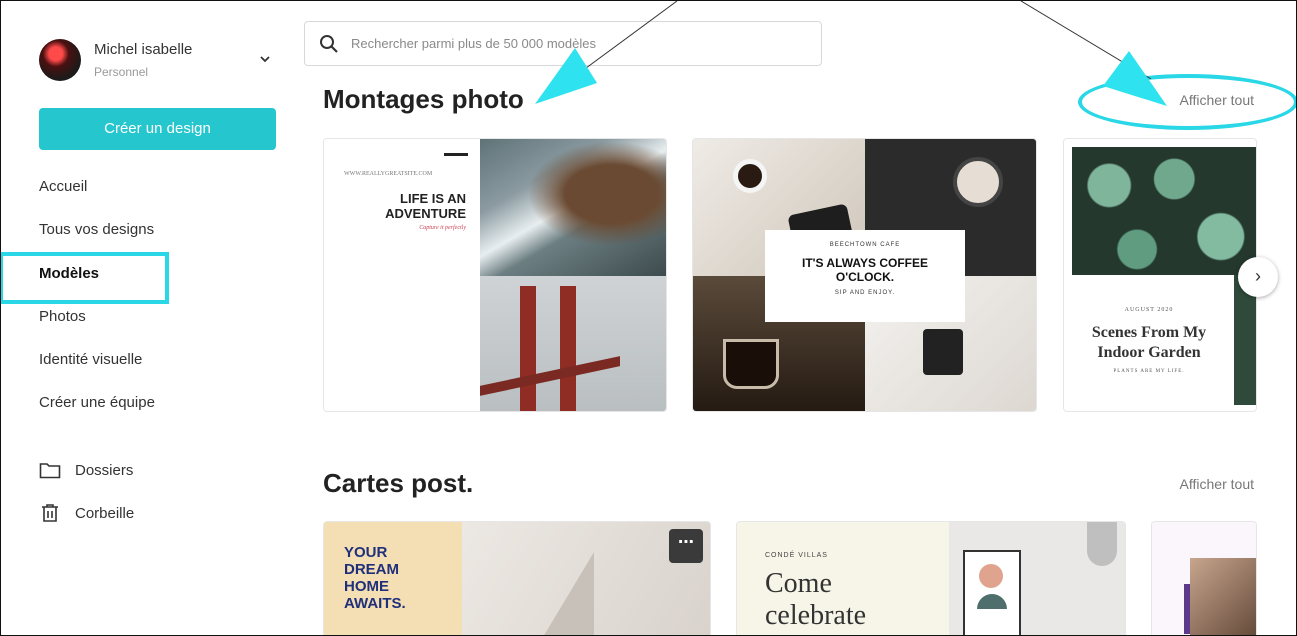  I want to click on card-title-line2: O'CLOCK., so click(865, 277).